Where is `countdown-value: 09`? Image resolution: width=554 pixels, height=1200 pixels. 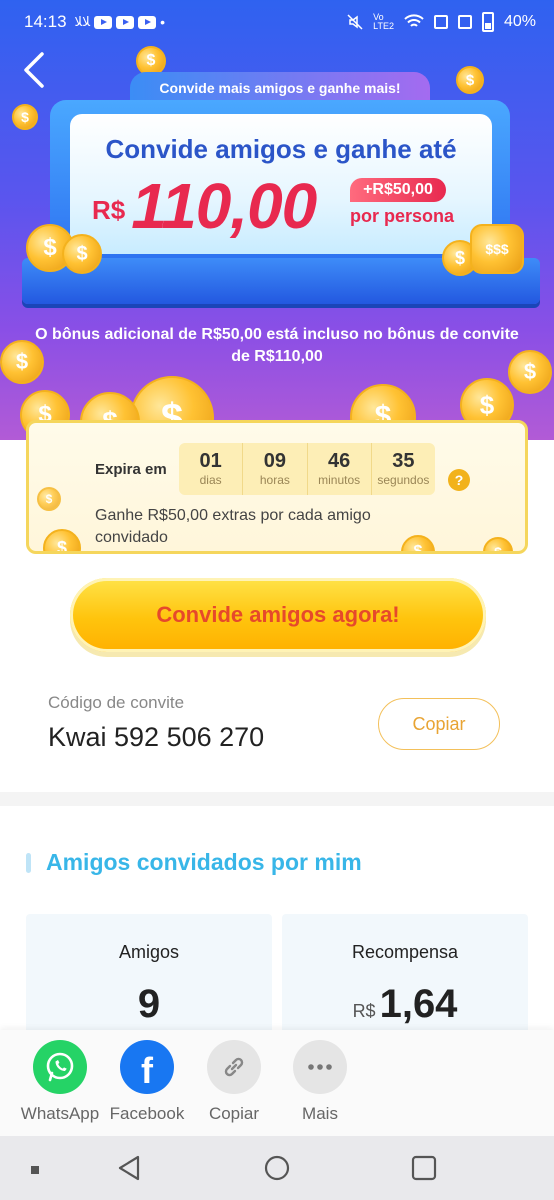 countdown-value: 09 is located at coordinates (274, 461).